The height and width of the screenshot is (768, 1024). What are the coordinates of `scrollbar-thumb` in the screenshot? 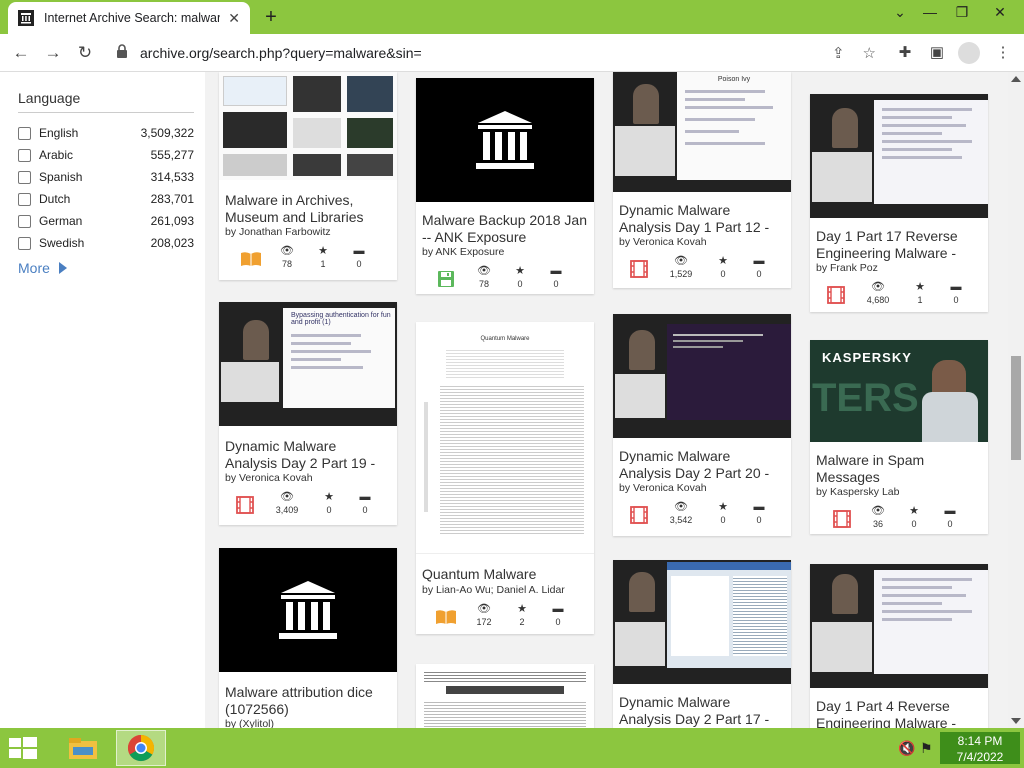 It's located at (1016, 408).